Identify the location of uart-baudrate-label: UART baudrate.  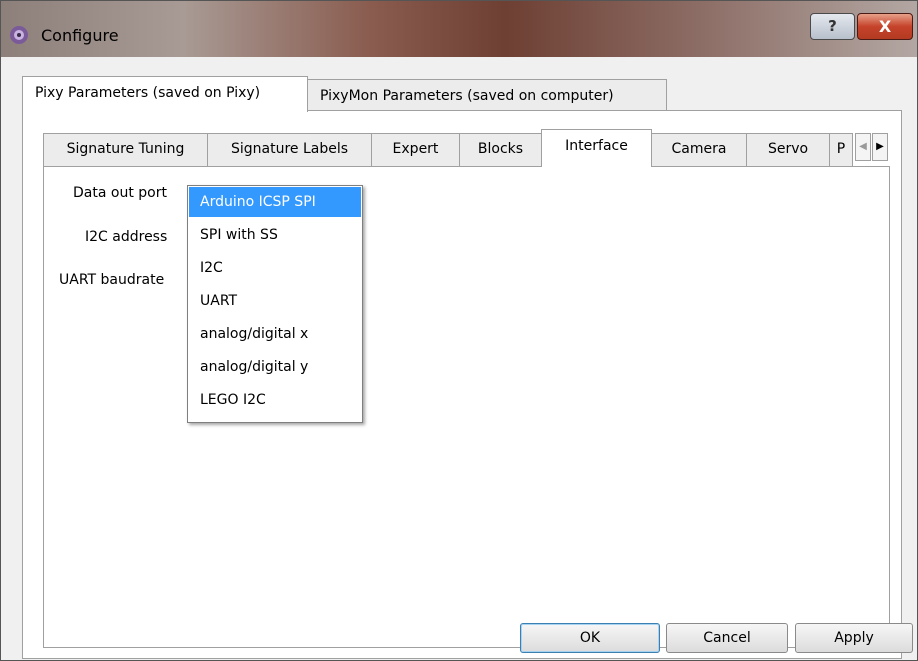
(112, 280).